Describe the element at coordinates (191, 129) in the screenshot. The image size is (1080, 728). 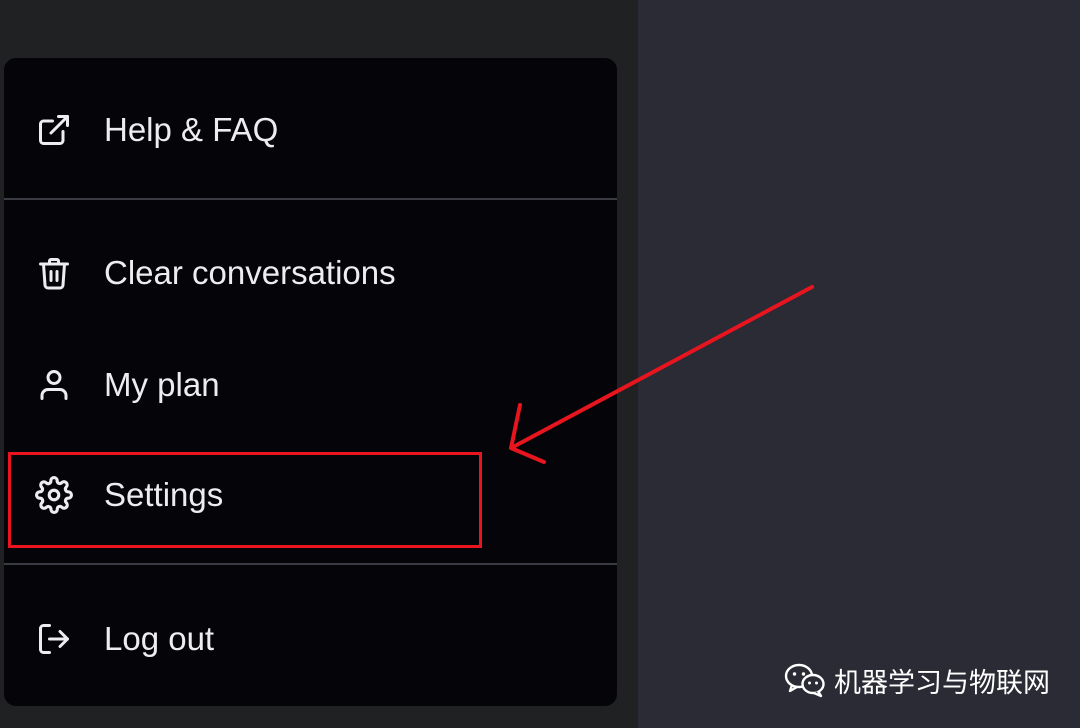
I see `menu-item-label: Help & FAQ` at that location.